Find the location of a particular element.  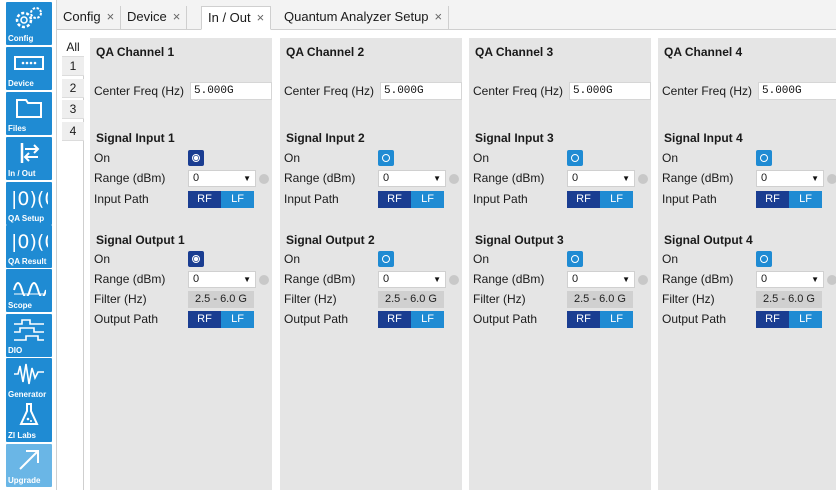

subtab-1: 1 is located at coordinates (73, 66).